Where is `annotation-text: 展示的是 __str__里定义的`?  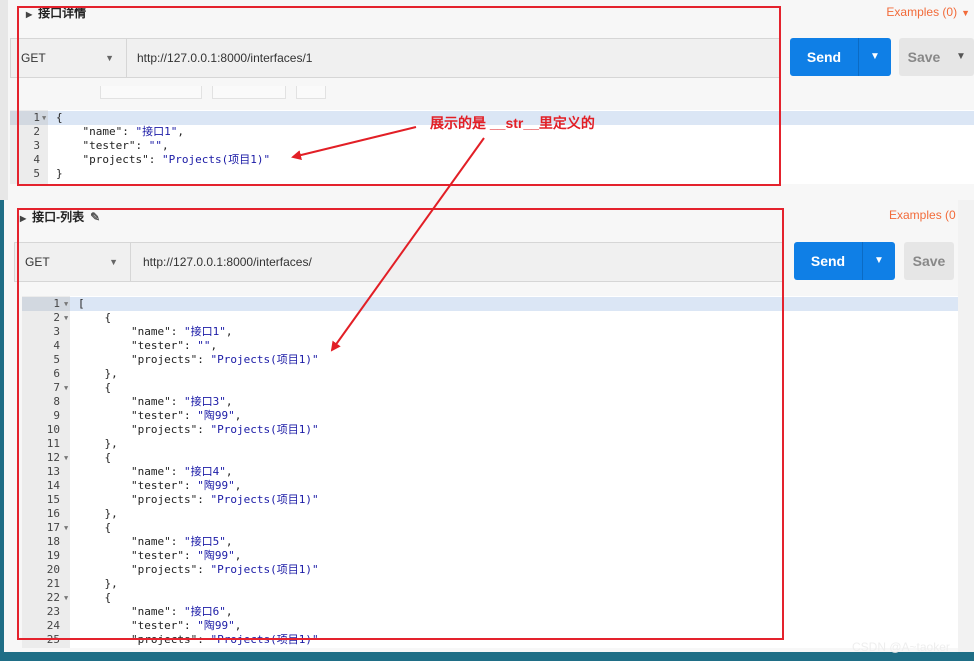
annotation-text: 展示的是 __str__里定义的 is located at coordinates (512, 123).